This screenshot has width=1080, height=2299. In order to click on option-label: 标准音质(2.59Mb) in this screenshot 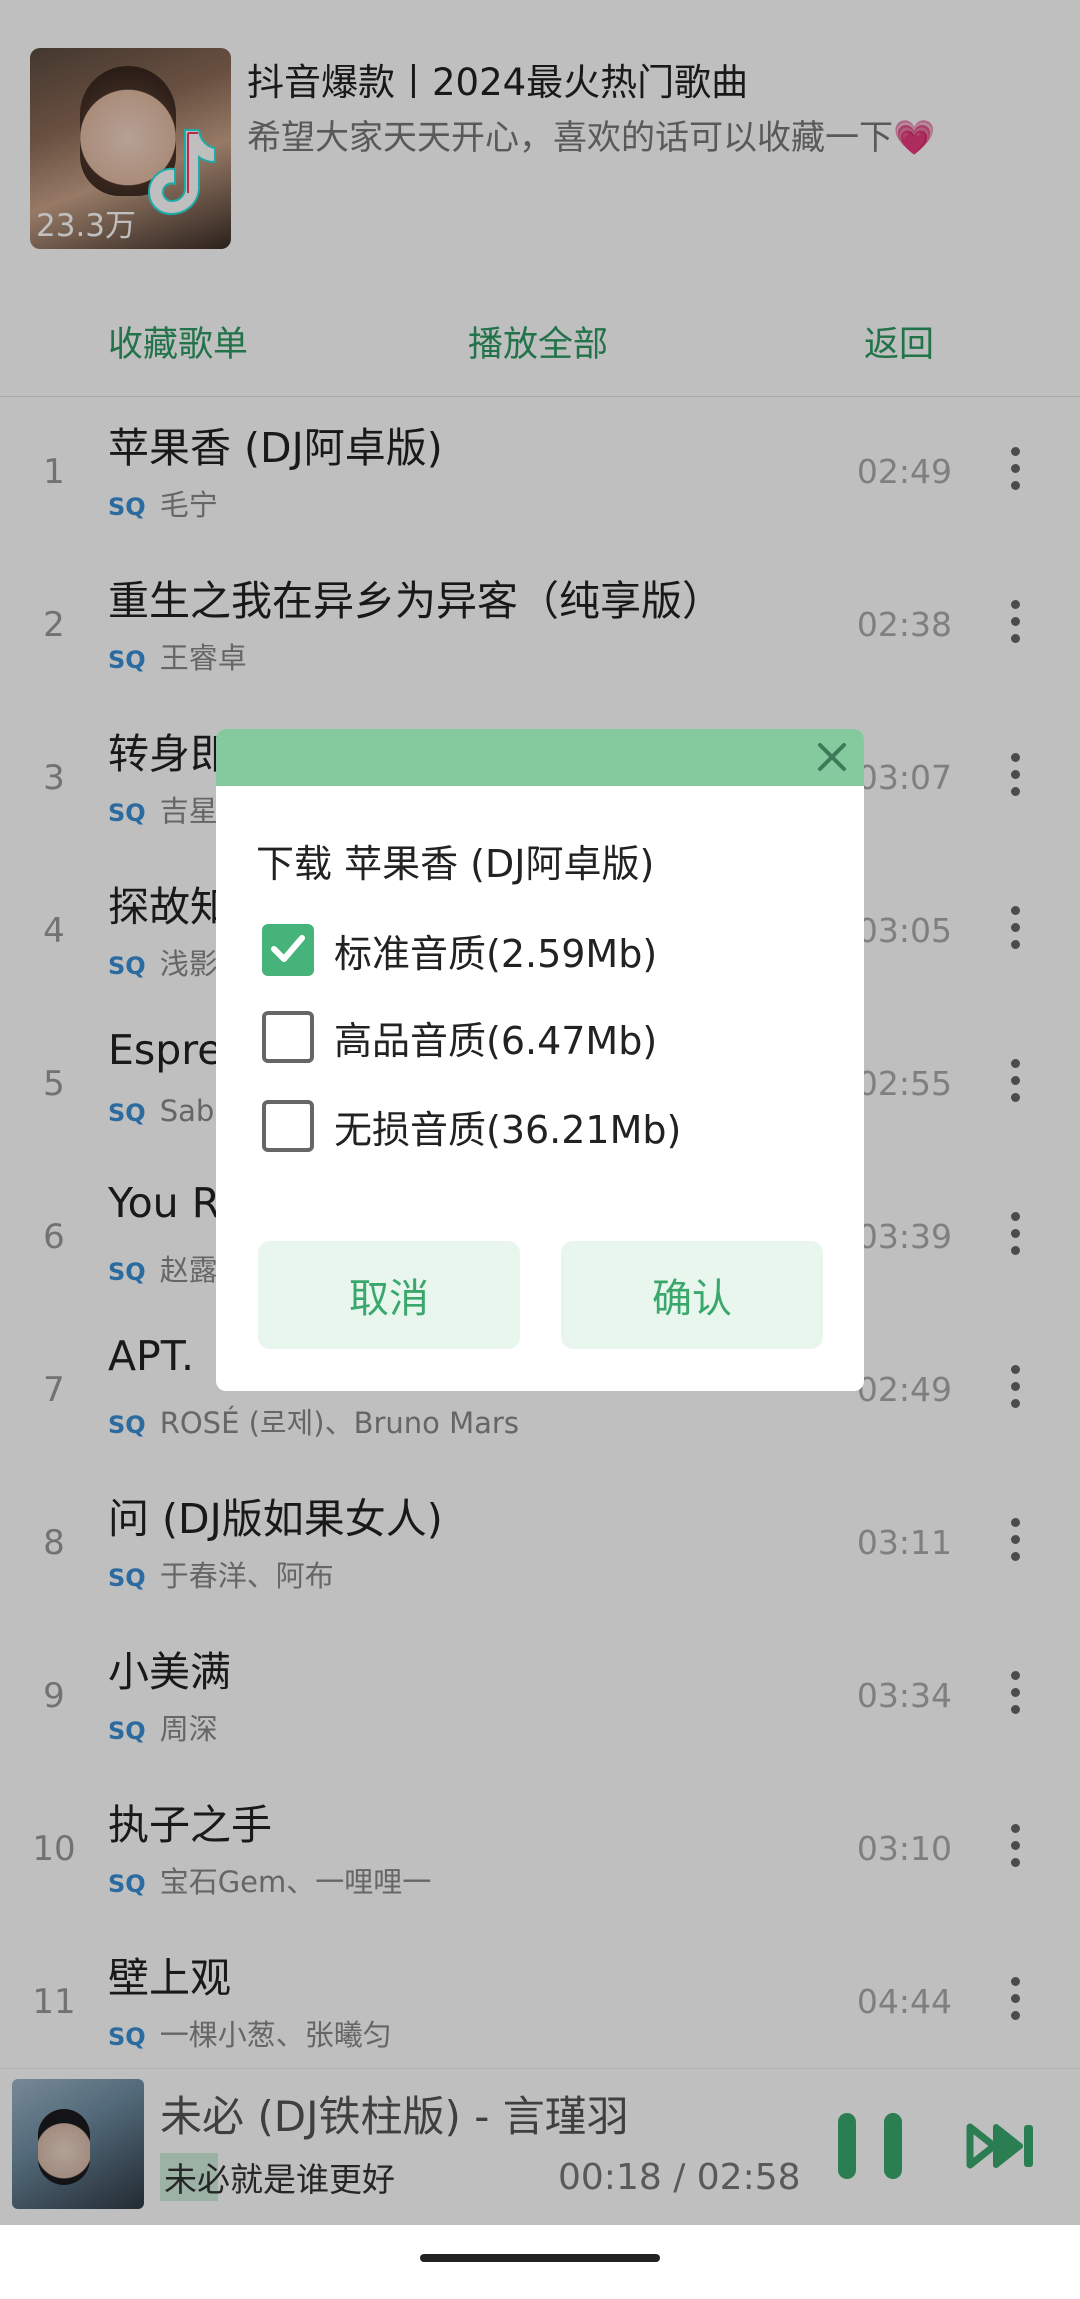, I will do `click(496, 953)`.